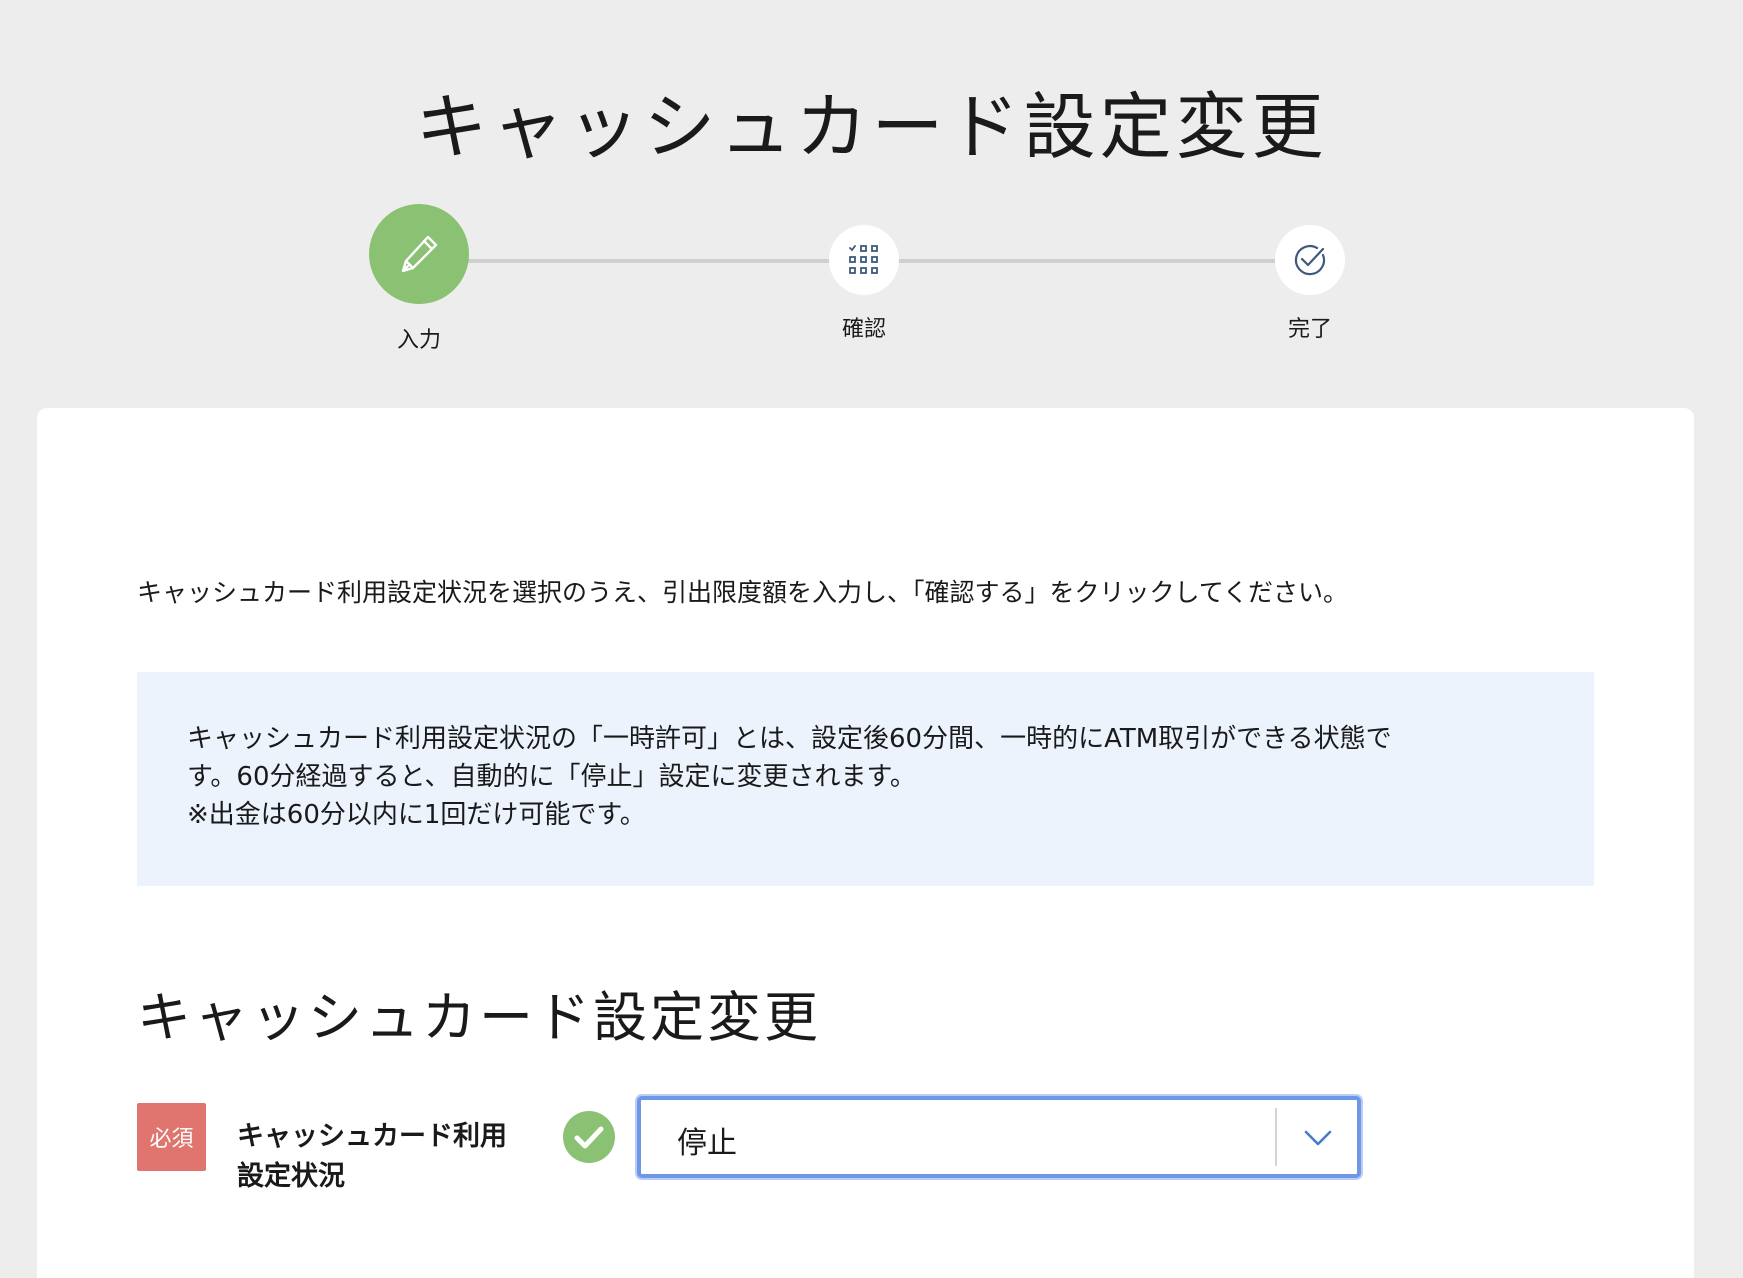  Describe the element at coordinates (863, 329) in the screenshot. I see `step-label: 確認` at that location.